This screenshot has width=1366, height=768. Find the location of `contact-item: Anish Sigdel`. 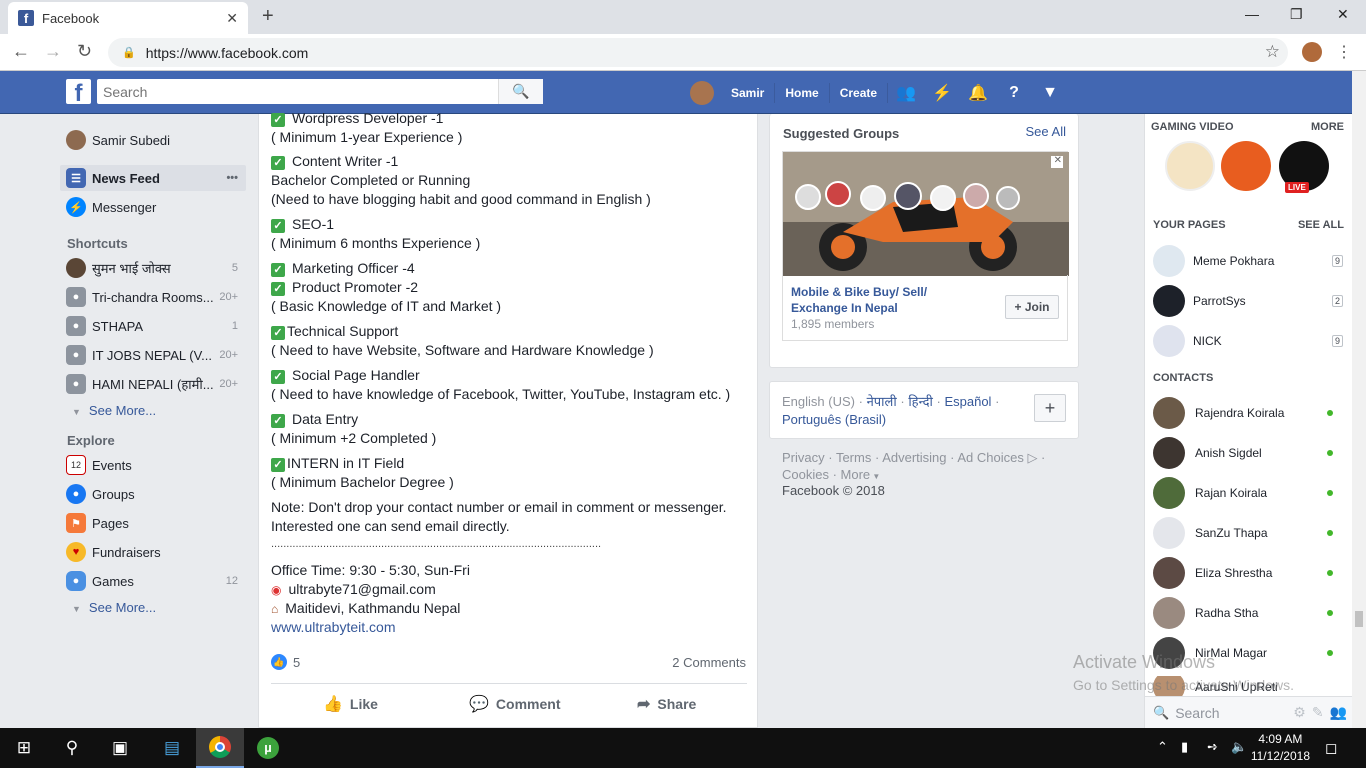

contact-item: Anish Sigdel is located at coordinates (1248, 453).